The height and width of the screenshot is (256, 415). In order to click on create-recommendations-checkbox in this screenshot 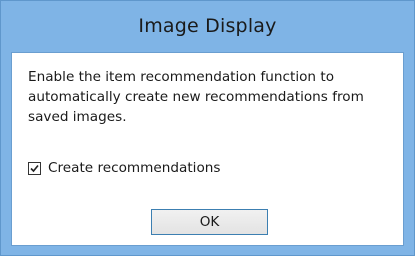, I will do `click(34, 168)`.